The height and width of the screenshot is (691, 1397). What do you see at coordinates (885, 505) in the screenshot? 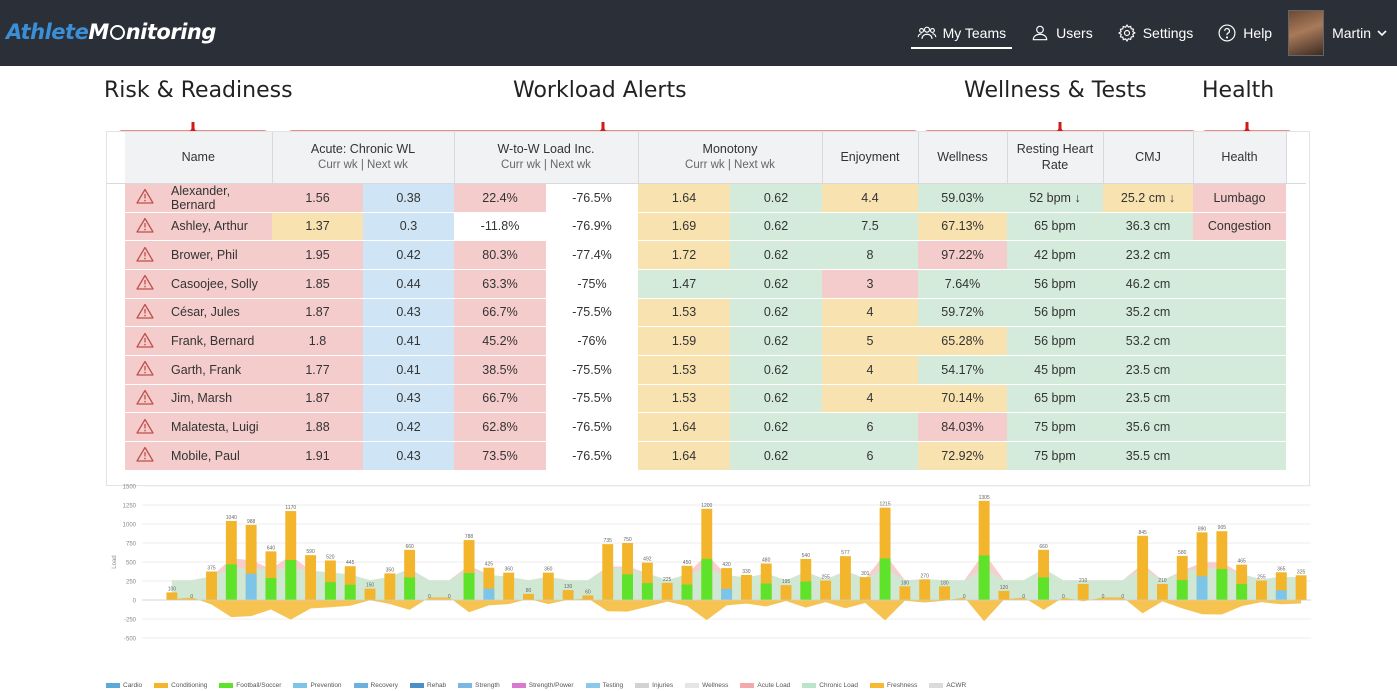
I see `data-label: 1215` at bounding box center [885, 505].